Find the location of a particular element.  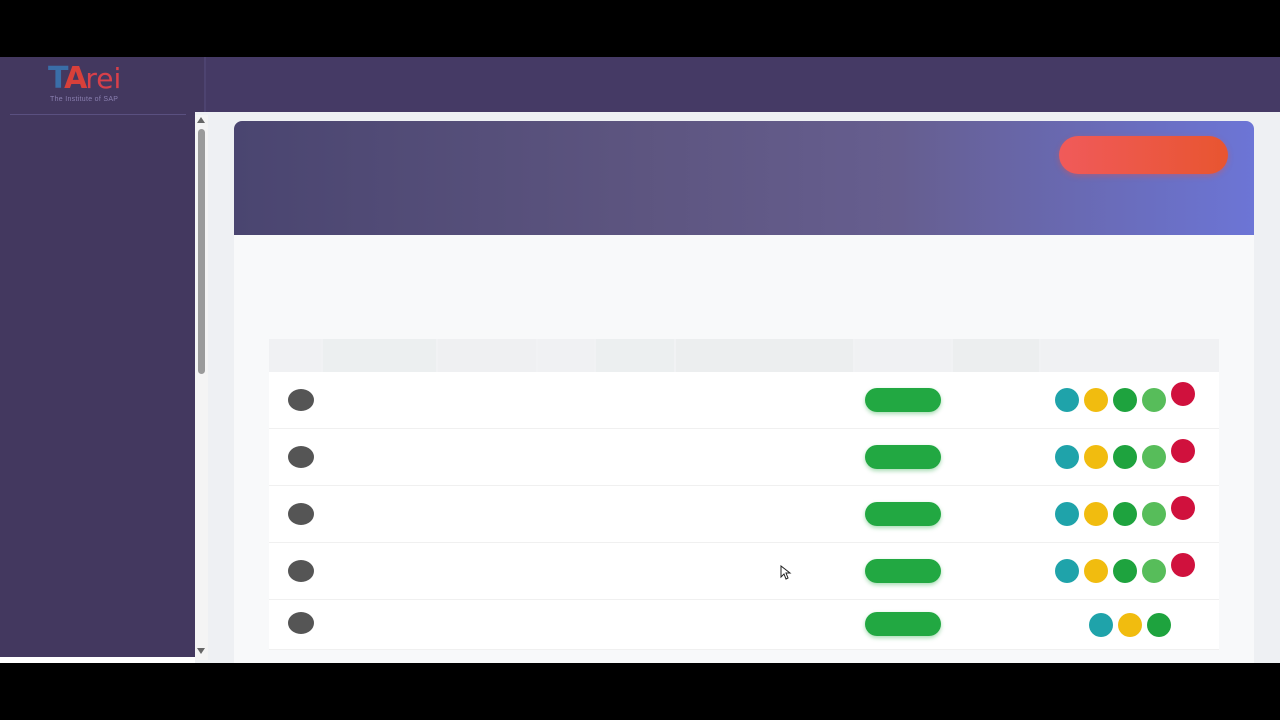

video-letterbox-top is located at coordinates (640, 28).